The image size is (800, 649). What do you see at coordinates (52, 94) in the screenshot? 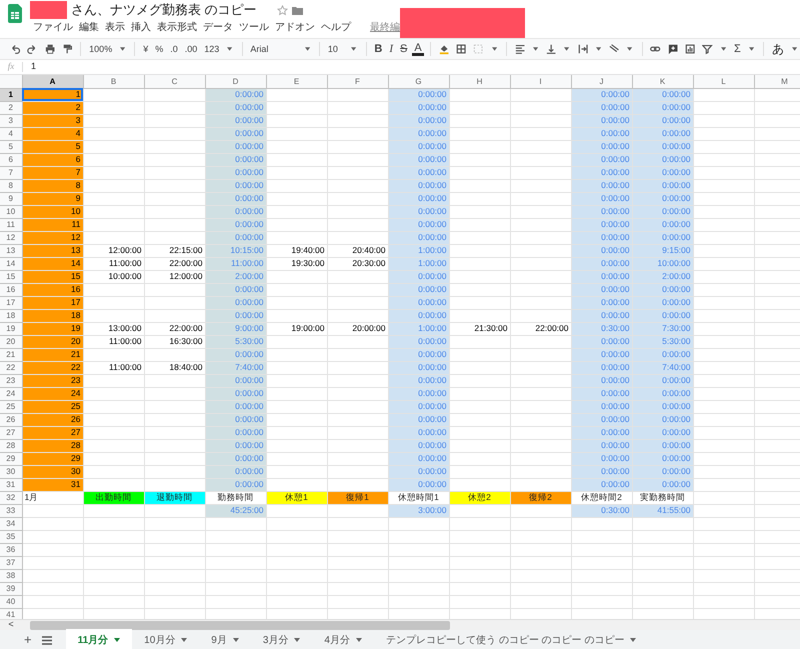
I see `table-cell: 1` at bounding box center [52, 94].